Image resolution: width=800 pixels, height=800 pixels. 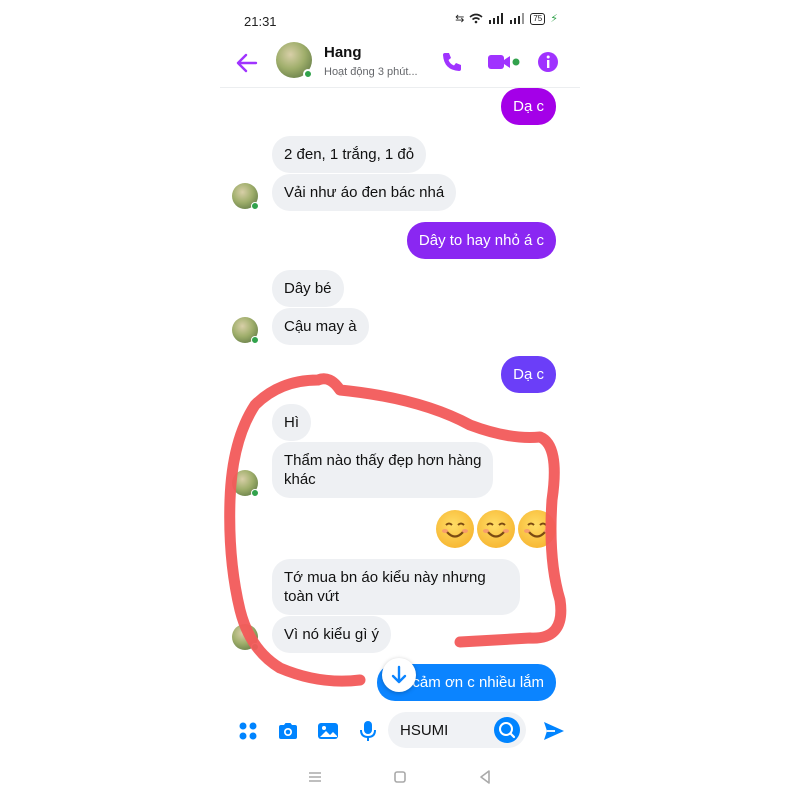 I want to click on back-nav-icon, so click(x=485, y=777).